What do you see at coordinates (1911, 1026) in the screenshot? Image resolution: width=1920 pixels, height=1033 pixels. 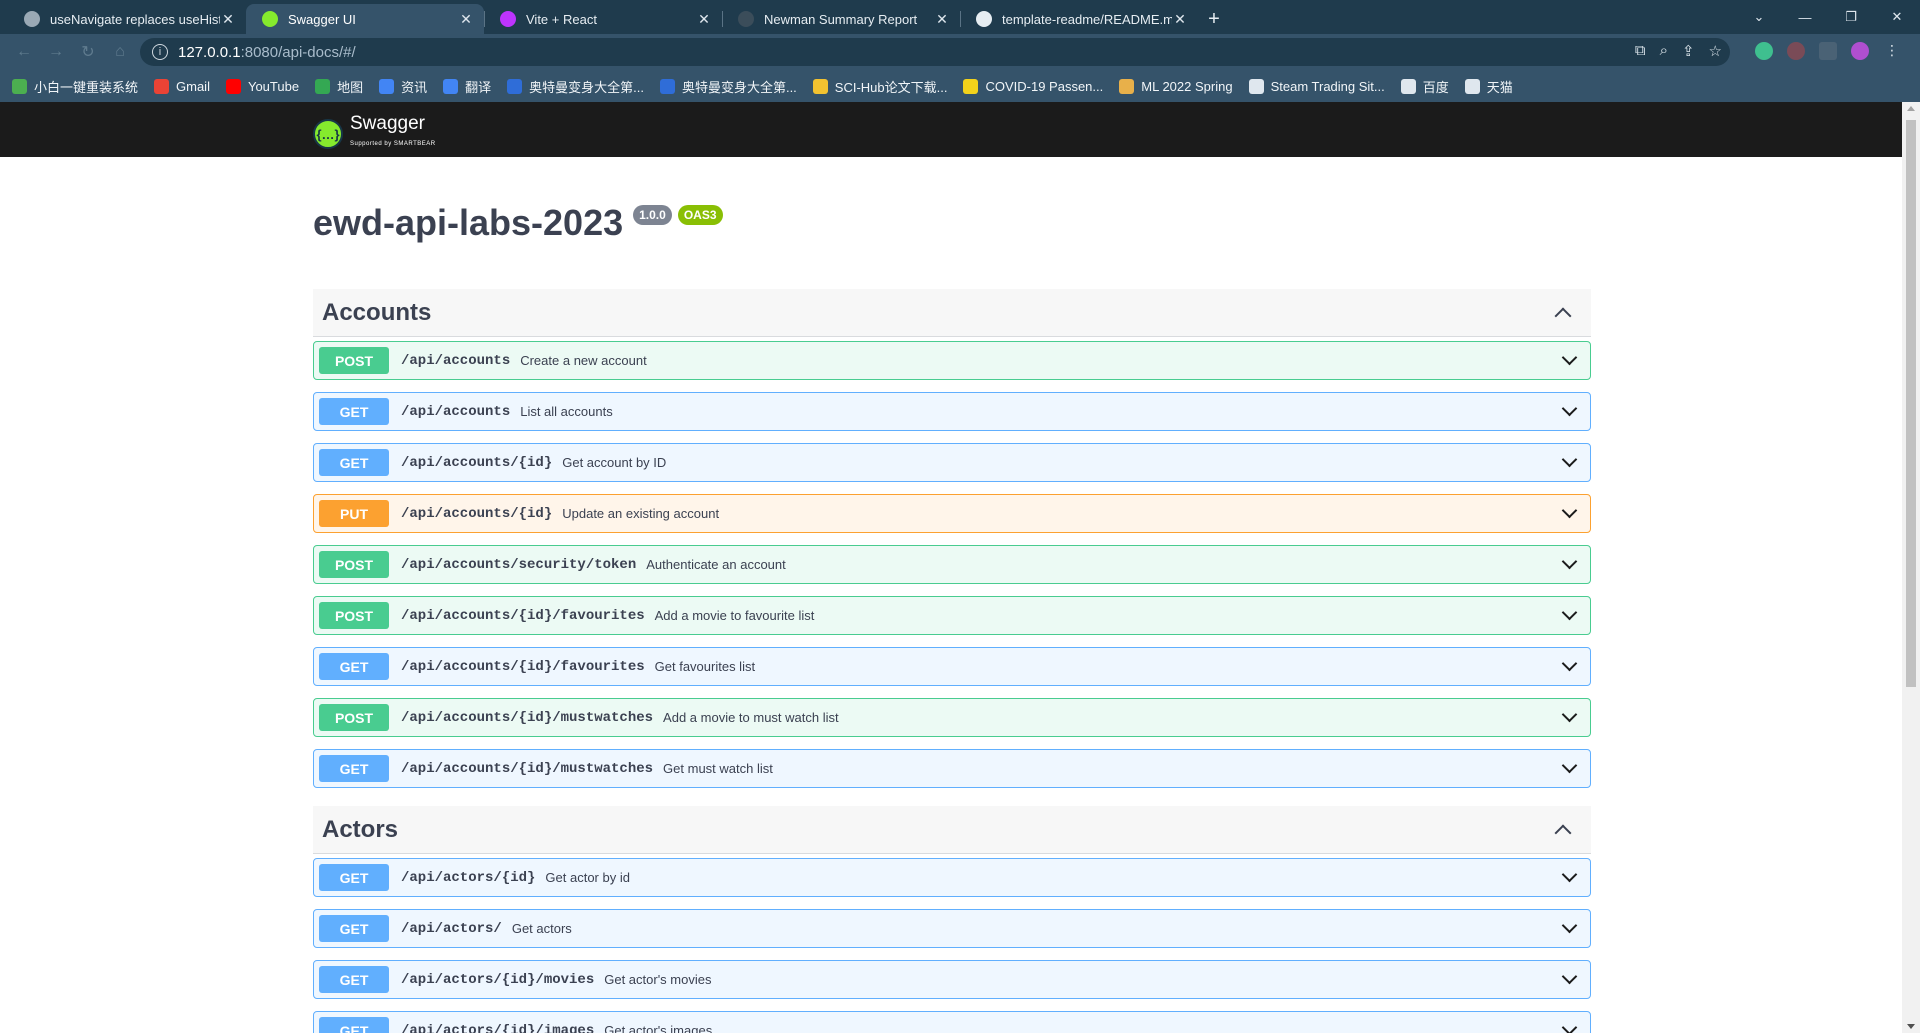 I see `scroll-down-icon` at bounding box center [1911, 1026].